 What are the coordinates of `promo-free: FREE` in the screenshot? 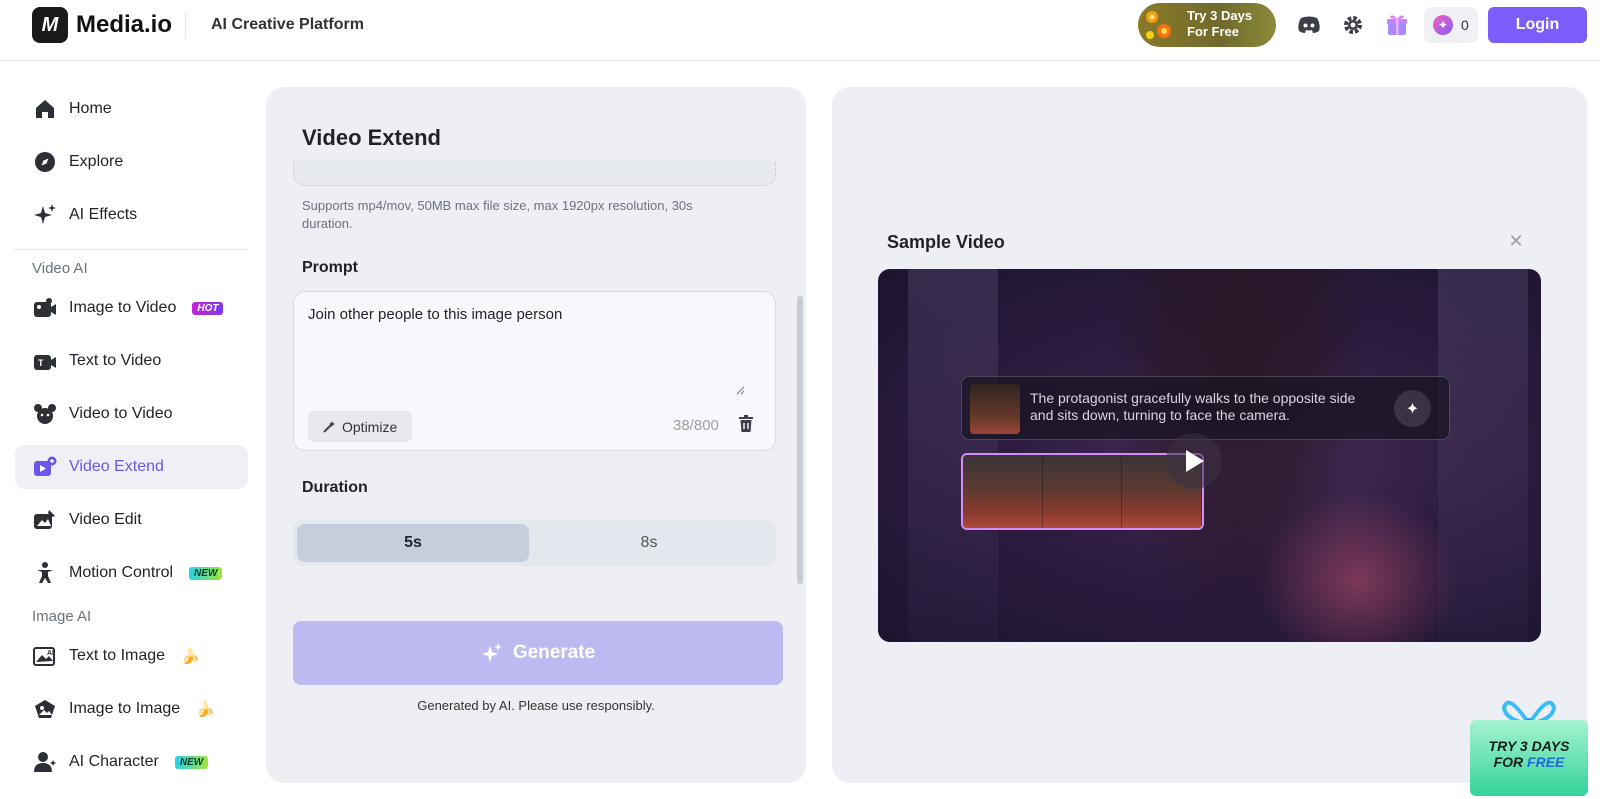 It's located at (1546, 762).